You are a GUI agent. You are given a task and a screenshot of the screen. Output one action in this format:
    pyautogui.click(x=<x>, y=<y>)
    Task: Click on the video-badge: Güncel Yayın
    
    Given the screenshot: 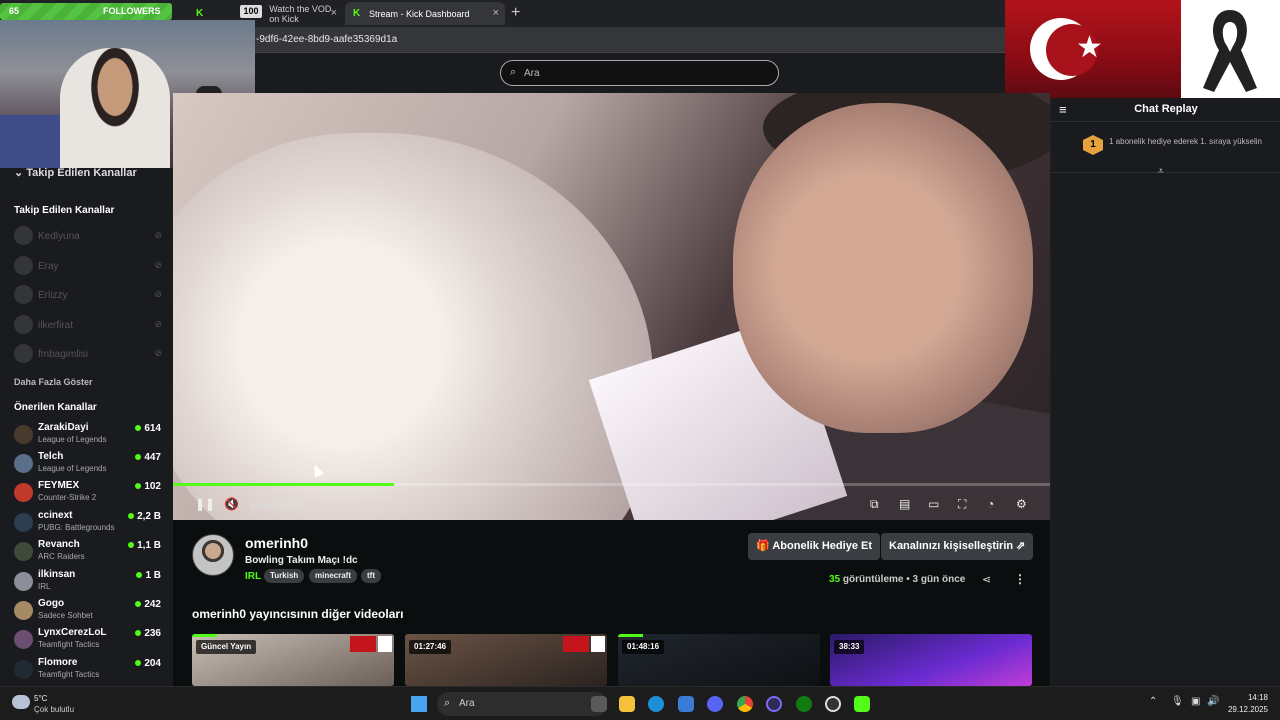 What is the action you would take?
    pyautogui.click(x=226, y=647)
    